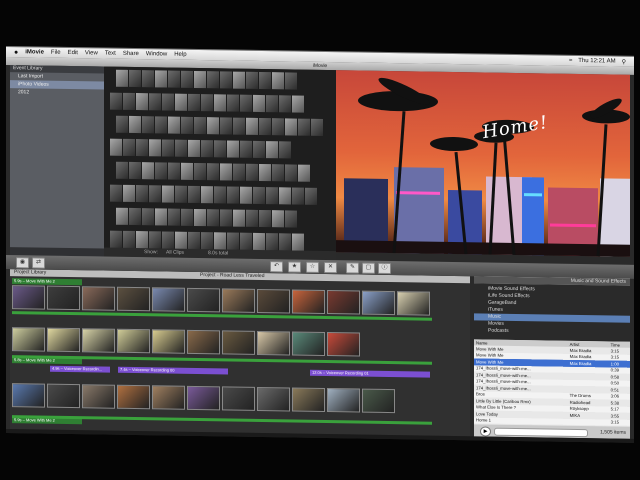  I want to click on menu-view: View, so click(91, 53).